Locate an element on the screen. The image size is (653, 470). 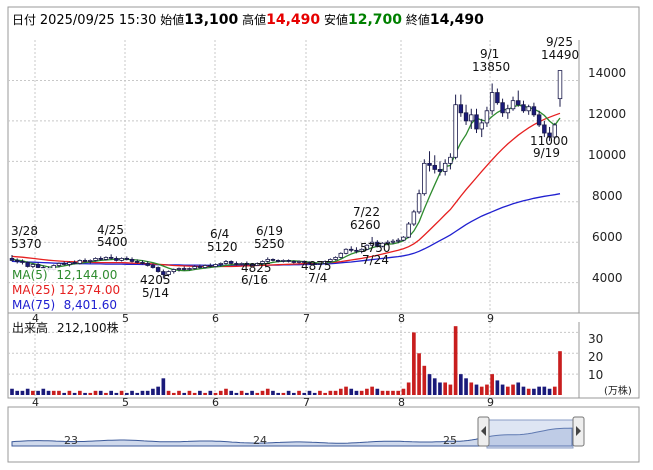
navigator-selection is located at coordinates (530, 434).